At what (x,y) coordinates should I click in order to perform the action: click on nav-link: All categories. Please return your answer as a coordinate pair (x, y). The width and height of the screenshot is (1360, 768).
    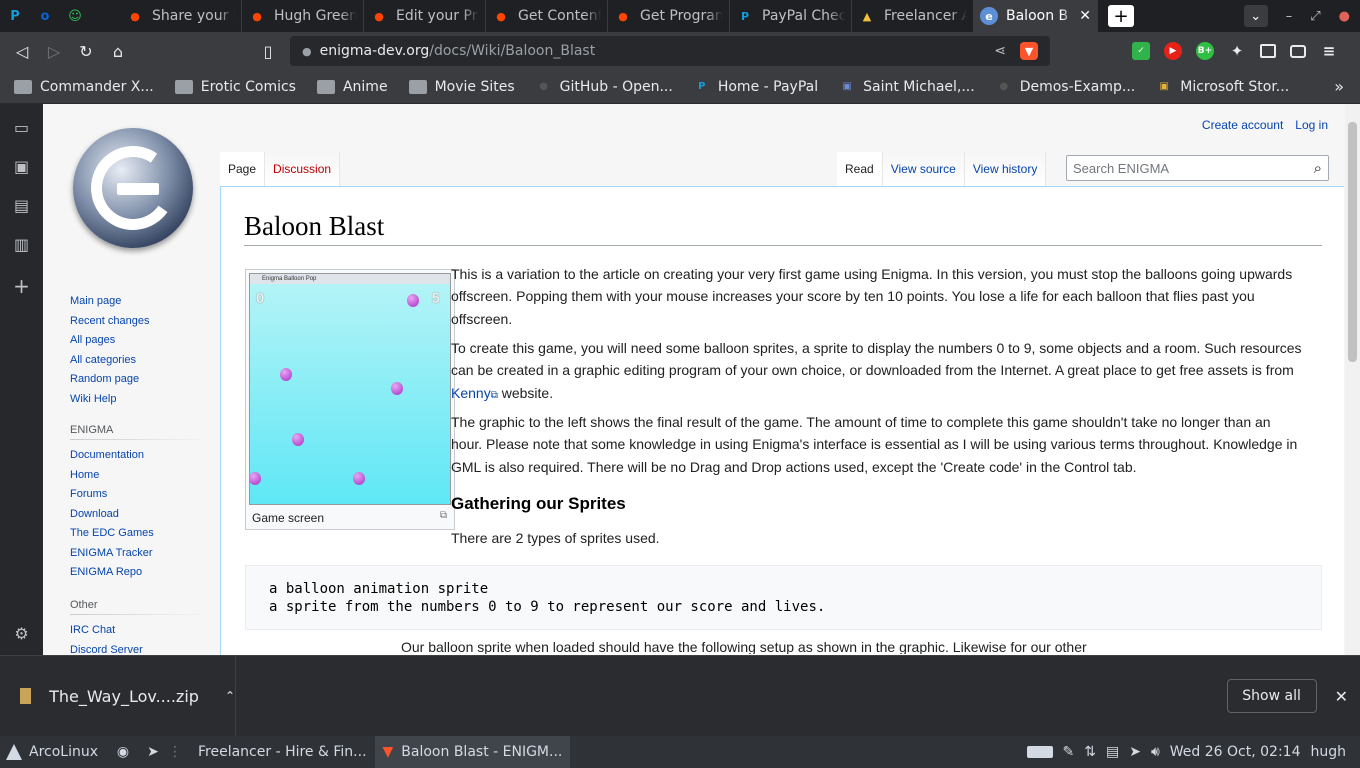
    Looking at the image, I should click on (140, 361).